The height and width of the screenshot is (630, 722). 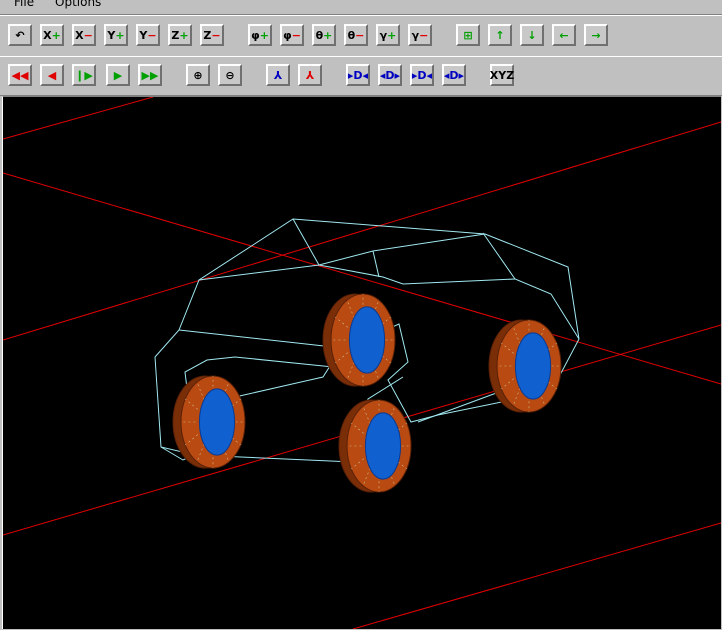 I want to click on phi-plus-button: φ +, so click(x=260, y=35).